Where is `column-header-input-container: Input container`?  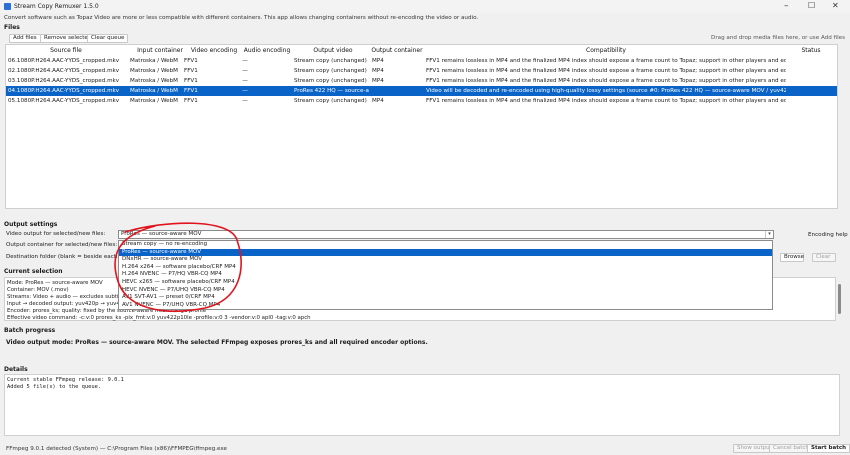 column-header-input-container: Input container is located at coordinates (160, 50).